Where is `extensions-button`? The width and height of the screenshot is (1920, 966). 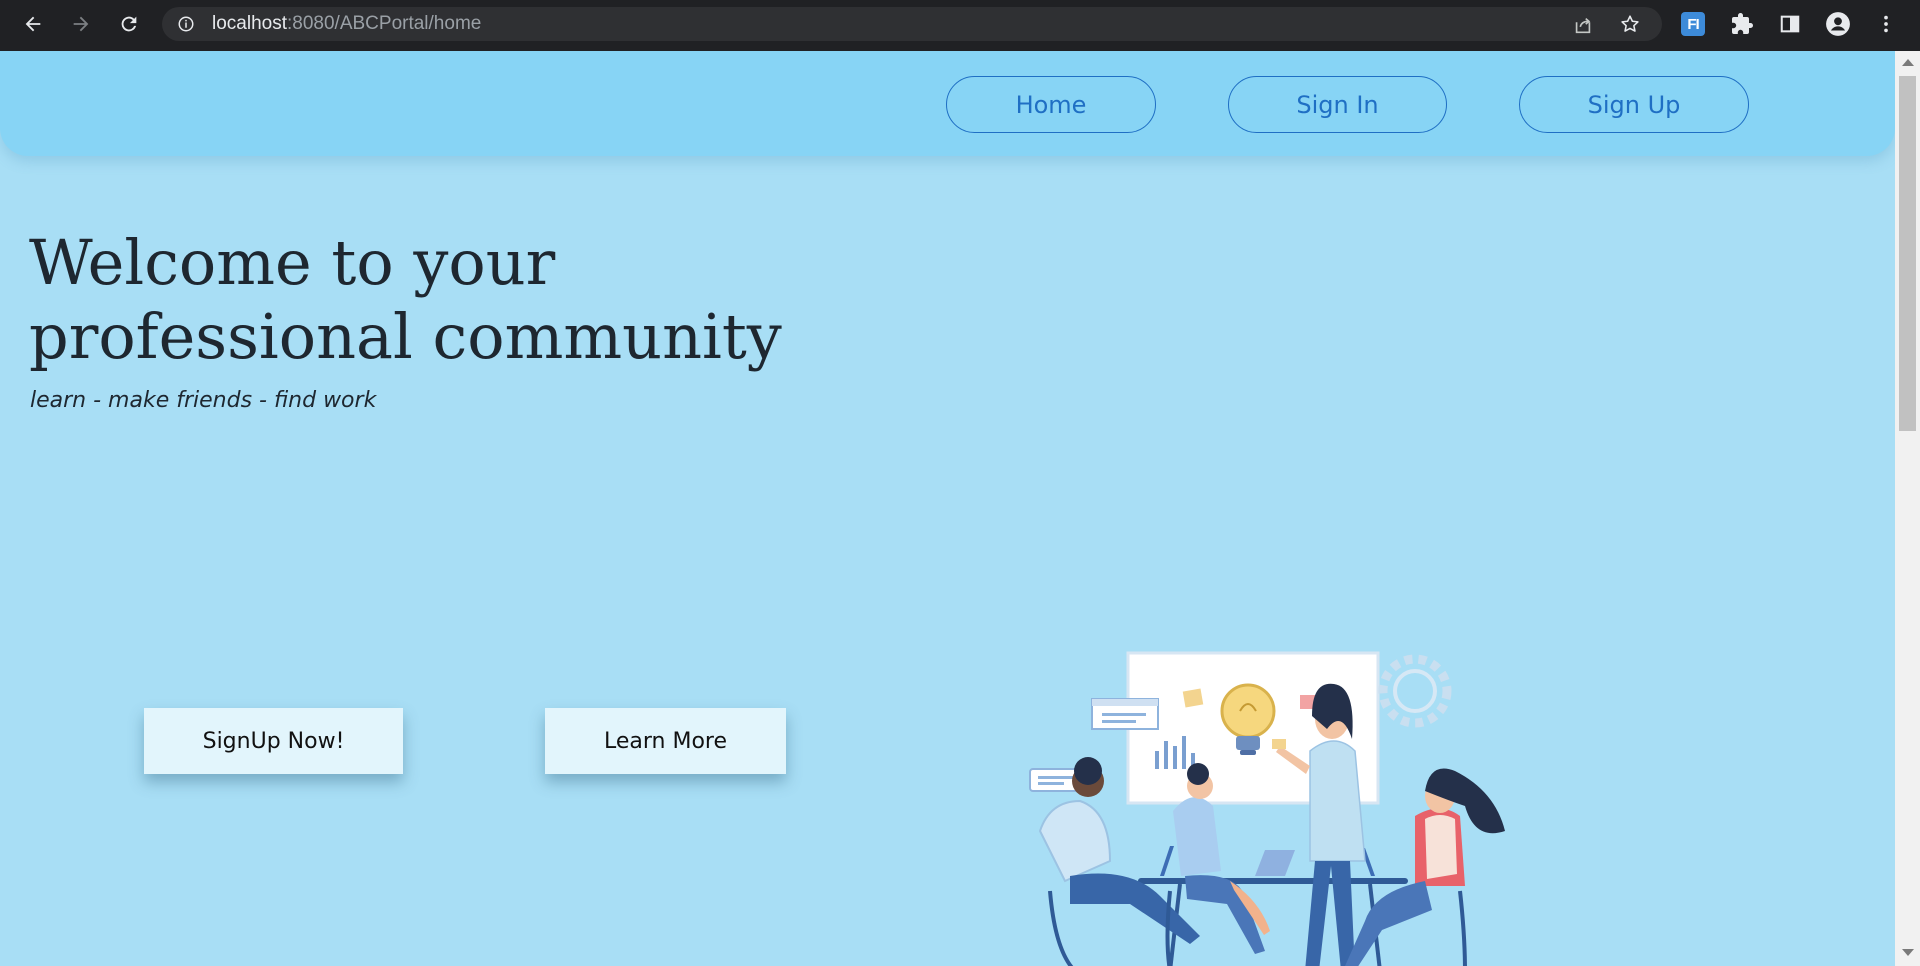
extensions-button is located at coordinates (1742, 24).